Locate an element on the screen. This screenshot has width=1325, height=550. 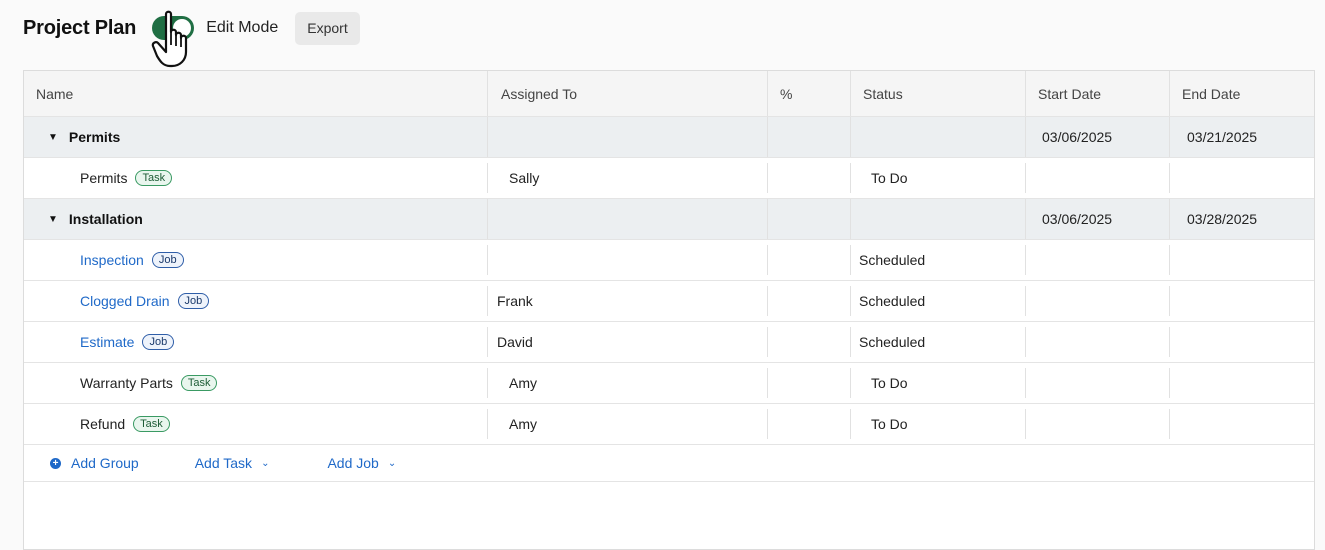
item-name-cell: Estimate Job is located at coordinates (256, 342).